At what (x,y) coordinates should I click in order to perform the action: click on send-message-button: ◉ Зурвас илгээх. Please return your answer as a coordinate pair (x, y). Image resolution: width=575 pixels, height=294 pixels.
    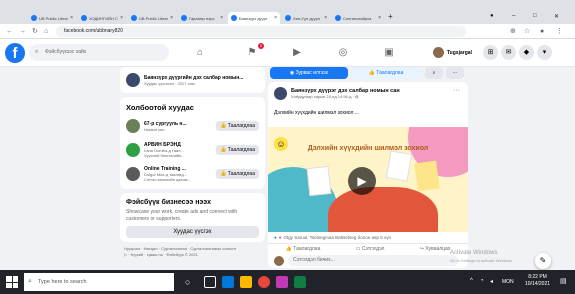
    Looking at the image, I should click on (309, 73).